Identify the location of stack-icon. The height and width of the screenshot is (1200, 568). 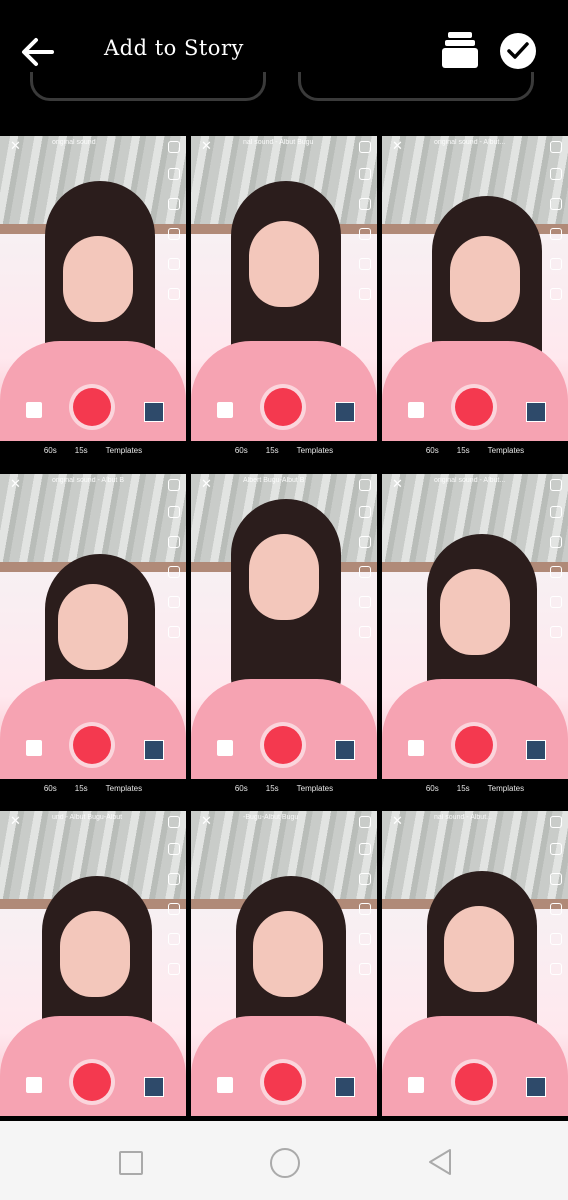
(460, 50).